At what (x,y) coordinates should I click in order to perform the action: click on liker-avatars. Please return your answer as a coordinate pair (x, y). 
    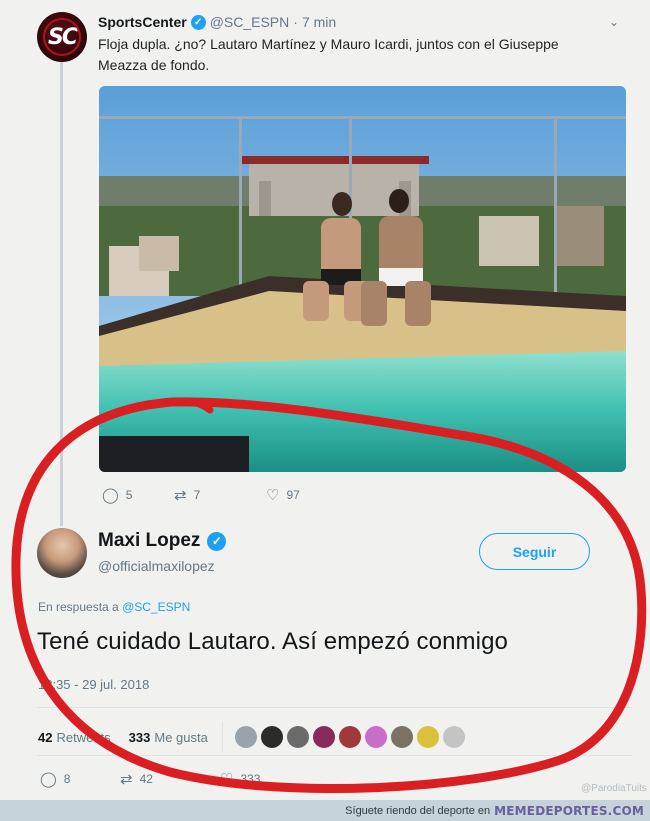
    Looking at the image, I should click on (351, 737).